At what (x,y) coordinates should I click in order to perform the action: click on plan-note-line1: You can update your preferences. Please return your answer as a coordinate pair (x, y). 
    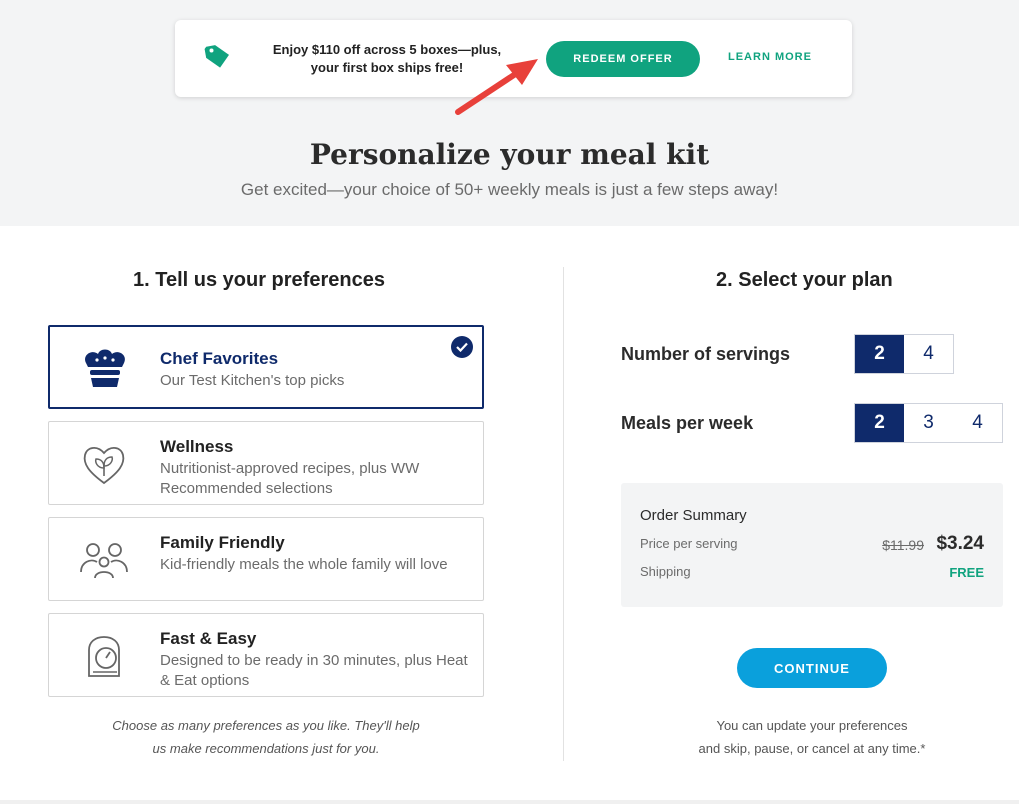
    Looking at the image, I should click on (812, 725).